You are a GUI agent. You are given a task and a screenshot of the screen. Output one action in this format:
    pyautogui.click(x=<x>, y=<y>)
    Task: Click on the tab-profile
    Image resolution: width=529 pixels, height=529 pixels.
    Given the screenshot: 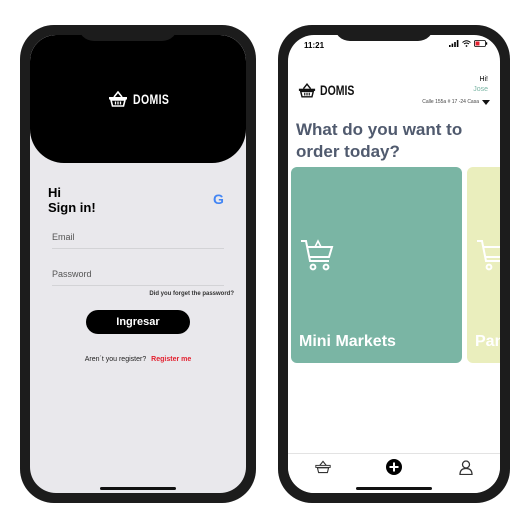 What is the action you would take?
    pyautogui.click(x=466, y=470)
    